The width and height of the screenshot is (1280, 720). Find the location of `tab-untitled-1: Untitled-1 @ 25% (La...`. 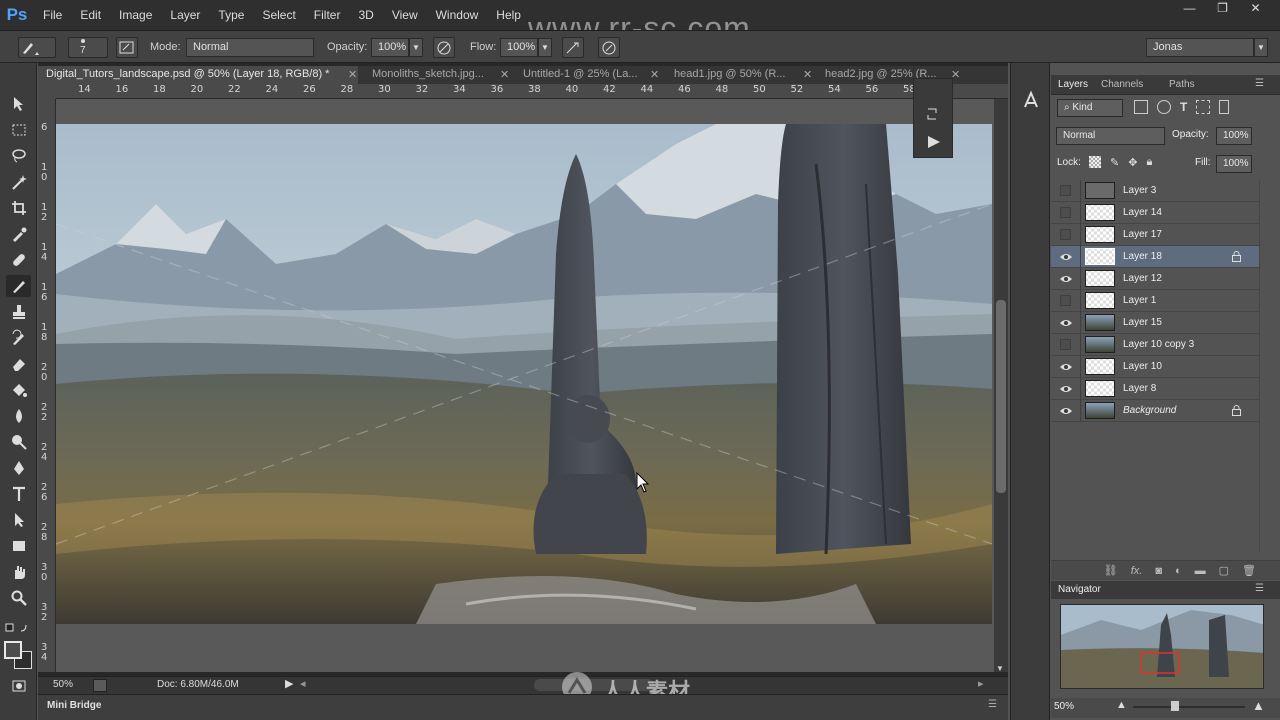

tab-untitled-1: Untitled-1 @ 25% (La... is located at coordinates (584, 75).